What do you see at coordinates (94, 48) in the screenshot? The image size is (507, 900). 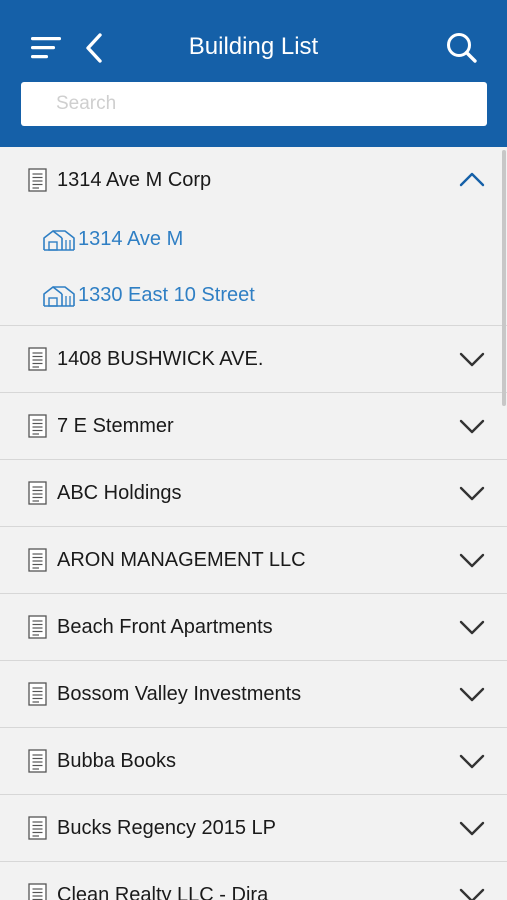 I see `back-chevron-icon` at bounding box center [94, 48].